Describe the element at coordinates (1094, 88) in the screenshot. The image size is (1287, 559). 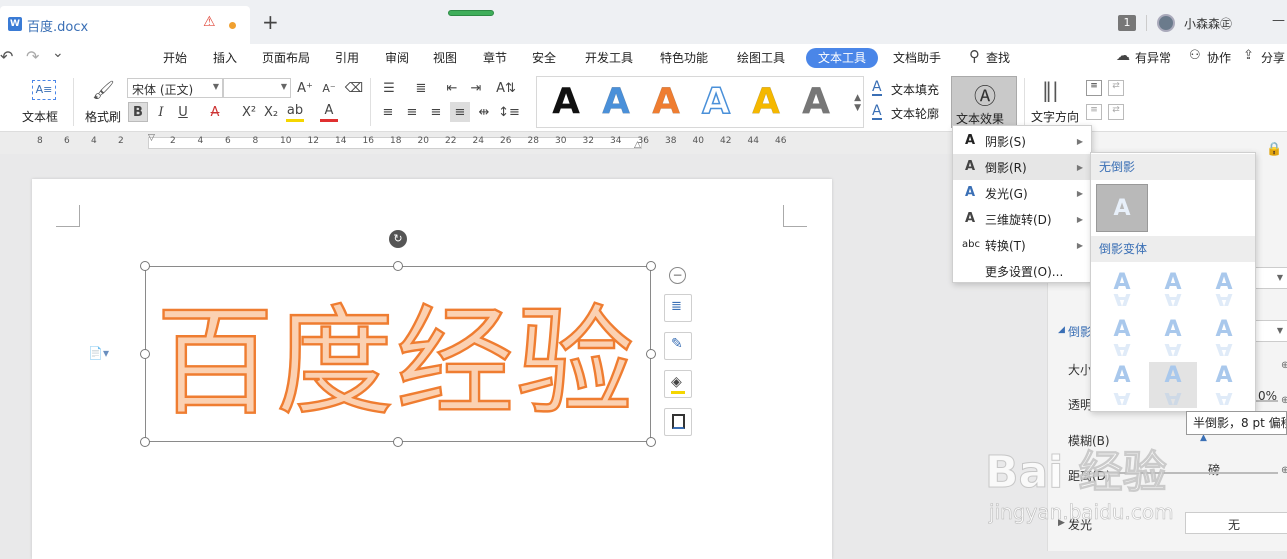
I see `align-text-icon: ≡` at that location.